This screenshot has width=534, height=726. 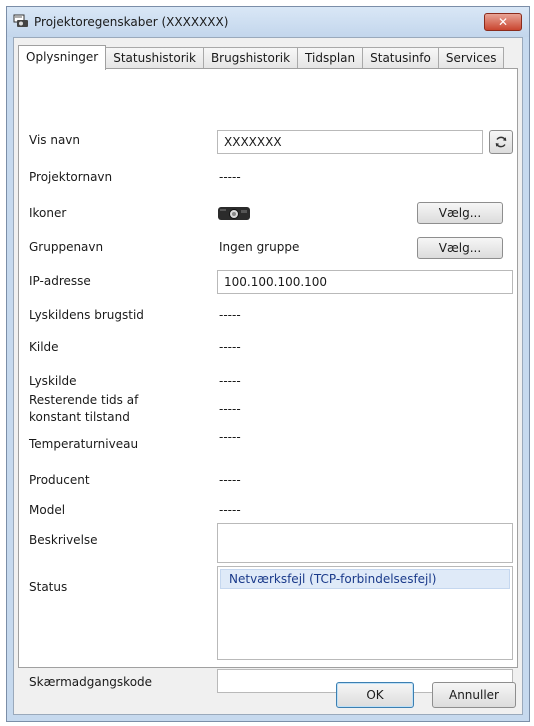 I want to click on ip-address-label: IP-adresse, so click(x=60, y=281).